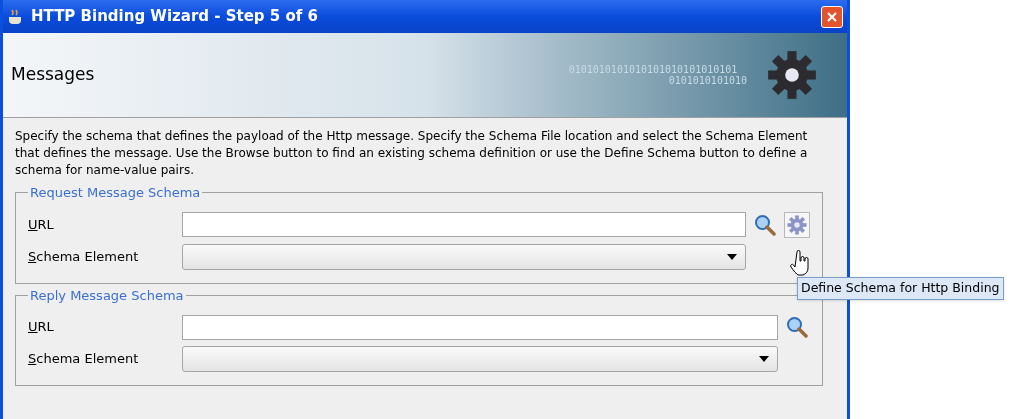 Image resolution: width=1013 pixels, height=419 pixels. Describe the element at coordinates (115, 193) in the screenshot. I see `group-title: Request Message Schema` at that location.